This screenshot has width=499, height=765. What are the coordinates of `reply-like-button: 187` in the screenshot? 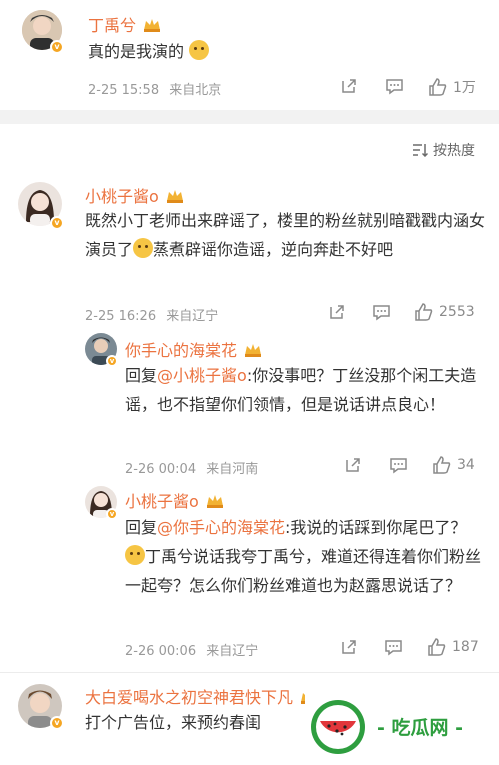 It's located at (453, 647).